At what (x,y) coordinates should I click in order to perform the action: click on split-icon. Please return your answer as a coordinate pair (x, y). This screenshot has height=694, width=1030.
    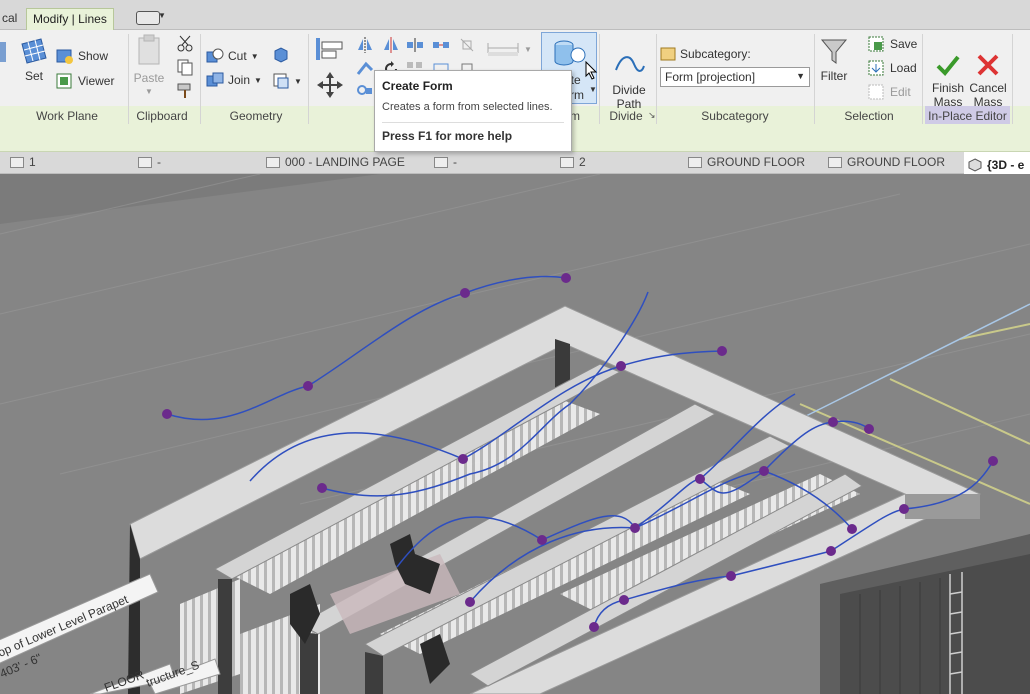
    Looking at the image, I should click on (415, 45).